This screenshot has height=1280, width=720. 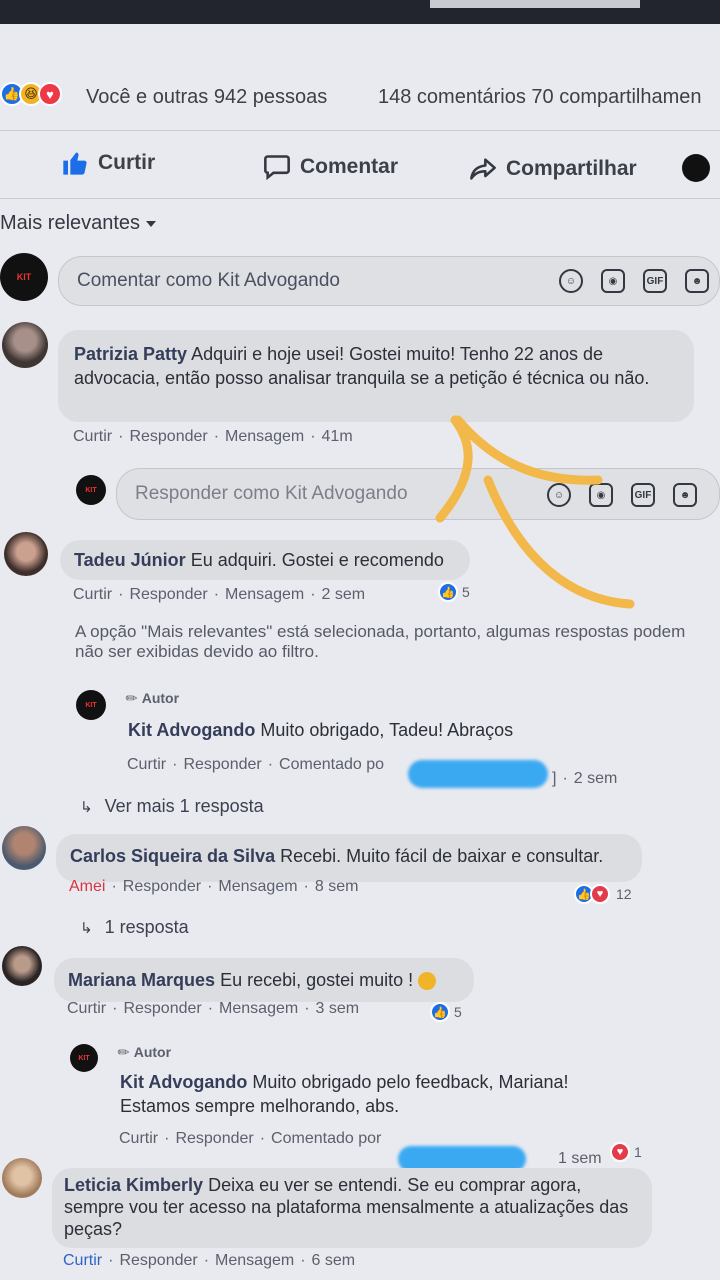 I want to click on view-replies: ↳ 1 resposta, so click(x=134, y=927).